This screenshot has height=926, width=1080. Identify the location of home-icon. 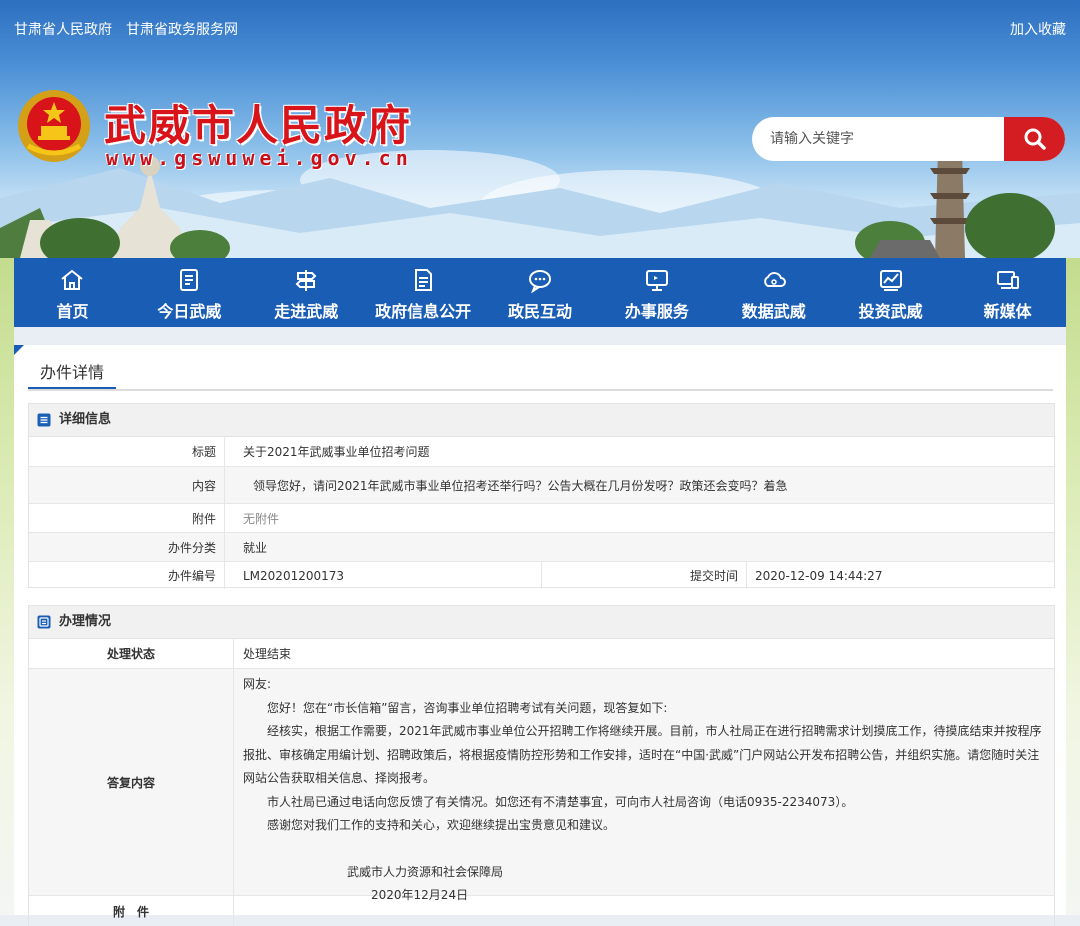
(72, 279).